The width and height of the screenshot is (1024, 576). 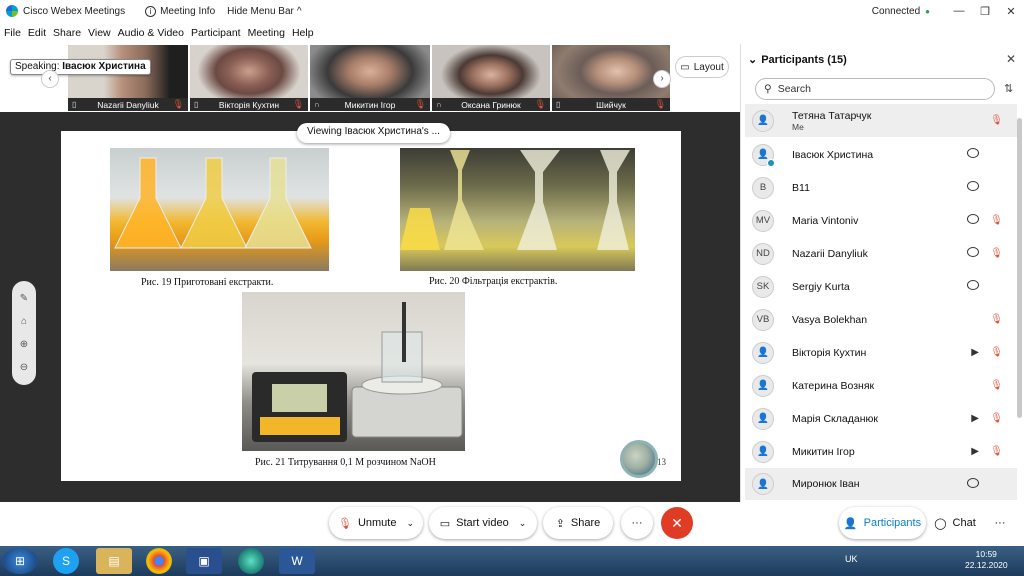 I want to click on taskbar-clock: 10:59 22.12.2020, so click(x=986, y=560).